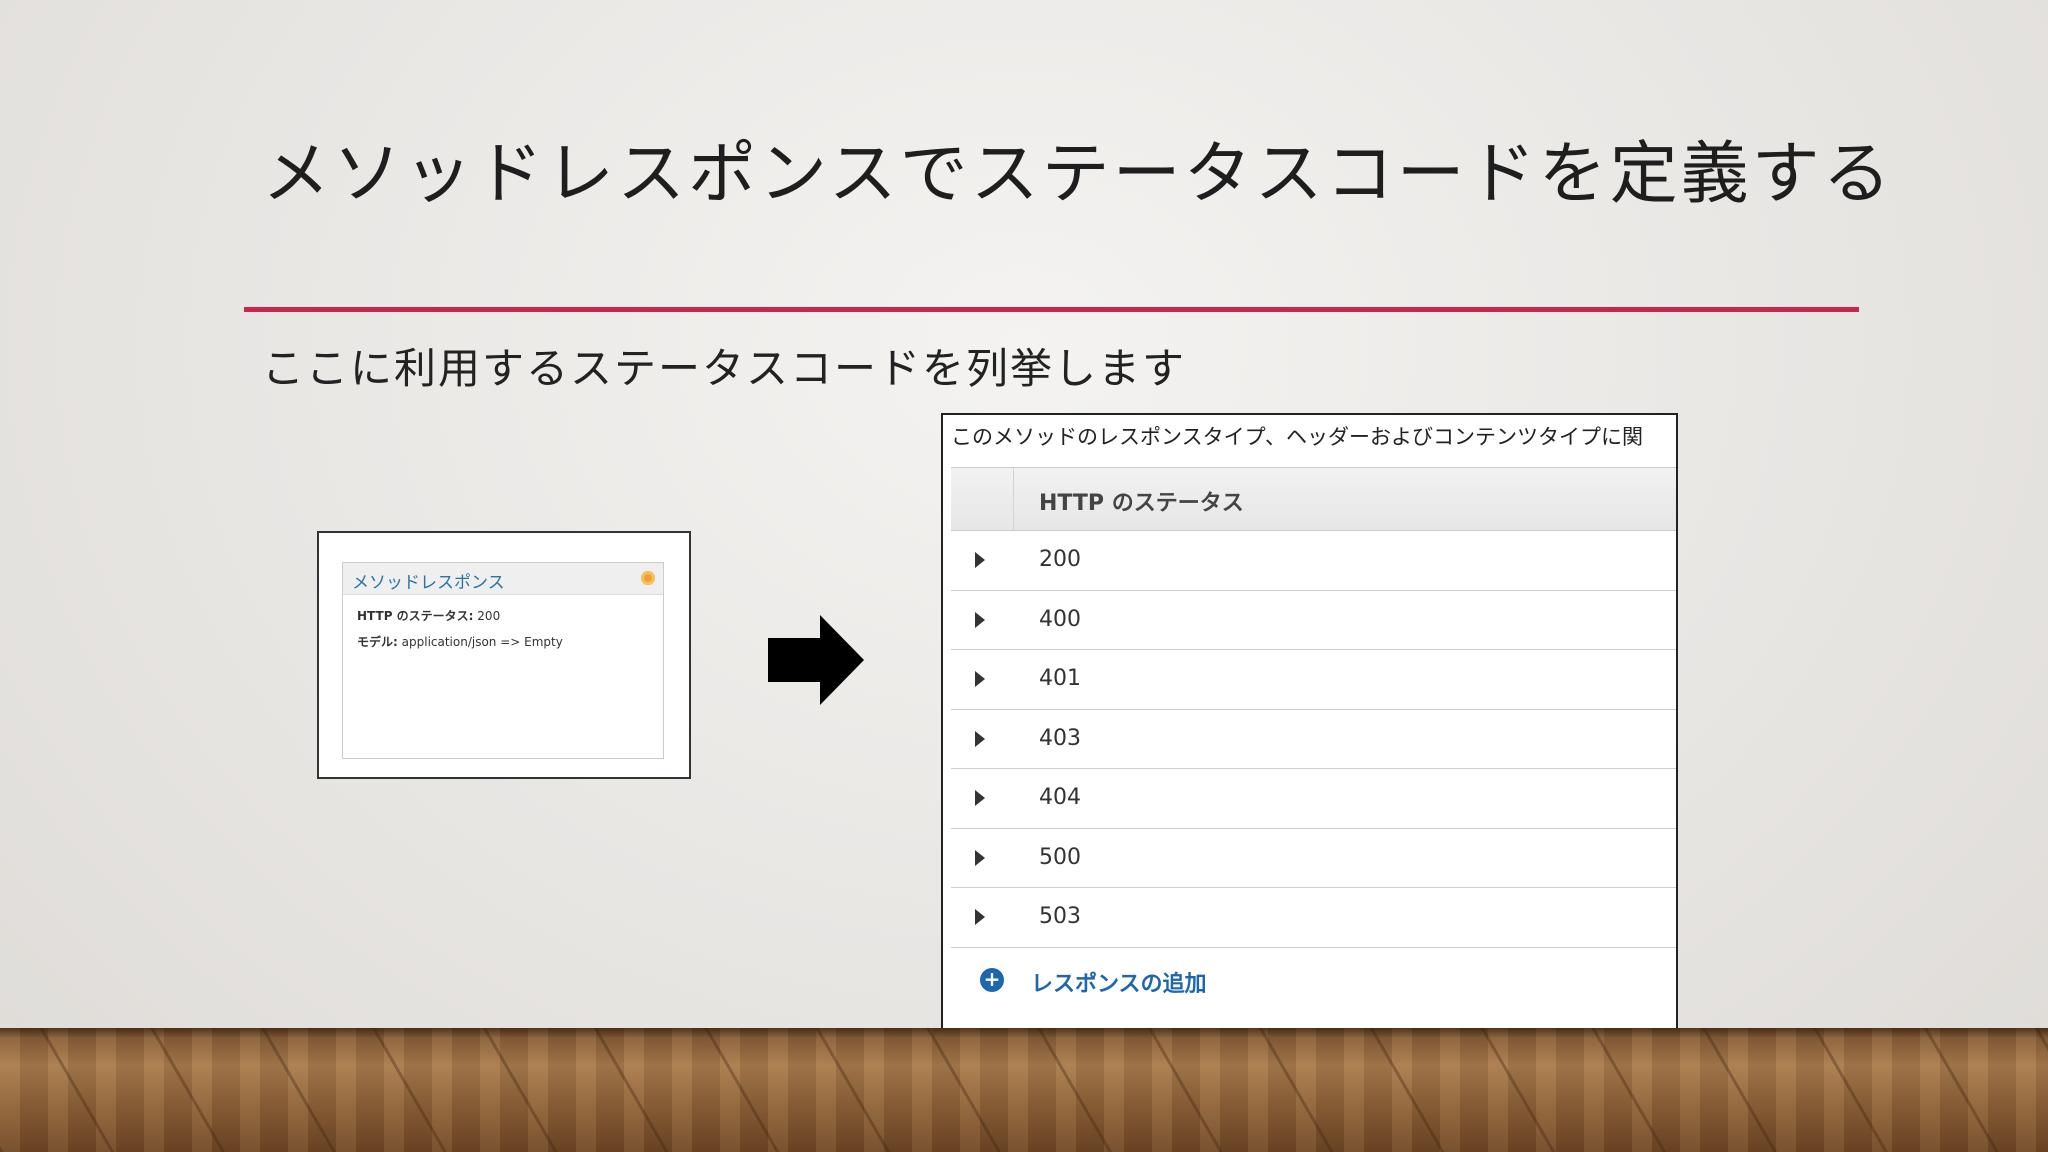  Describe the element at coordinates (1060, 857) in the screenshot. I see `status-code: 500` at that location.